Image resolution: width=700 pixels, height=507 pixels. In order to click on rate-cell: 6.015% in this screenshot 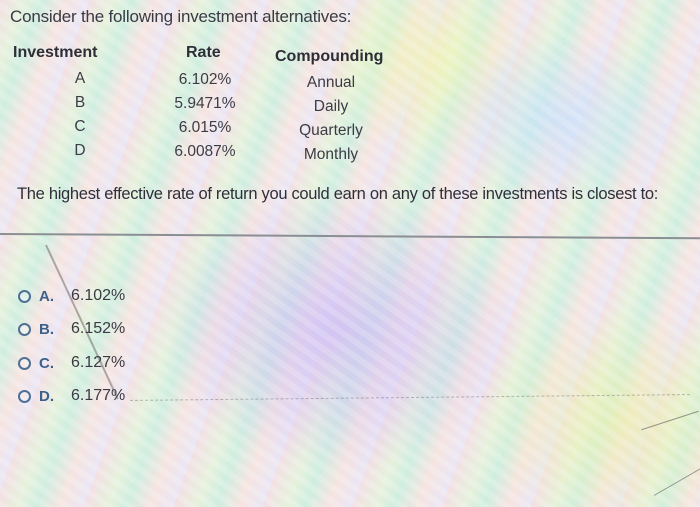, I will do `click(205, 127)`.